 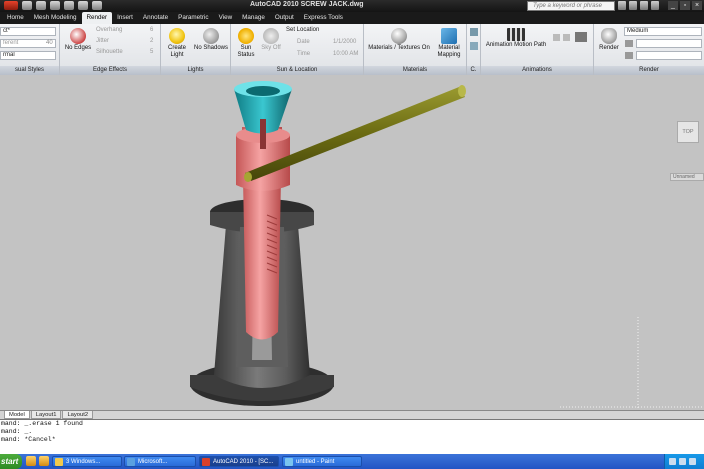 I want to click on render-title: Render, so click(x=649, y=70).